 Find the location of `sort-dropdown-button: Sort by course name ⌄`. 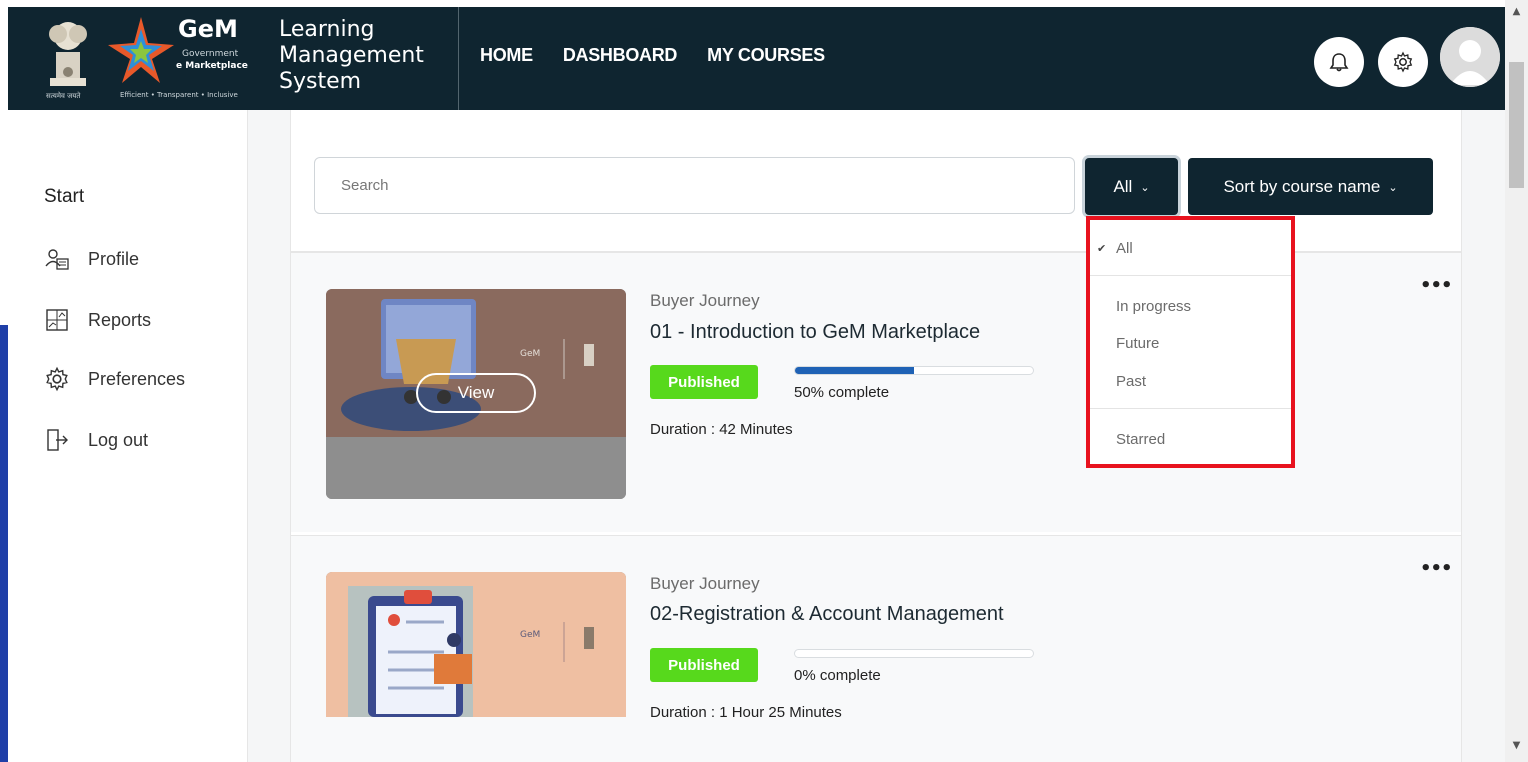

sort-dropdown-button: Sort by course name ⌄ is located at coordinates (1310, 186).